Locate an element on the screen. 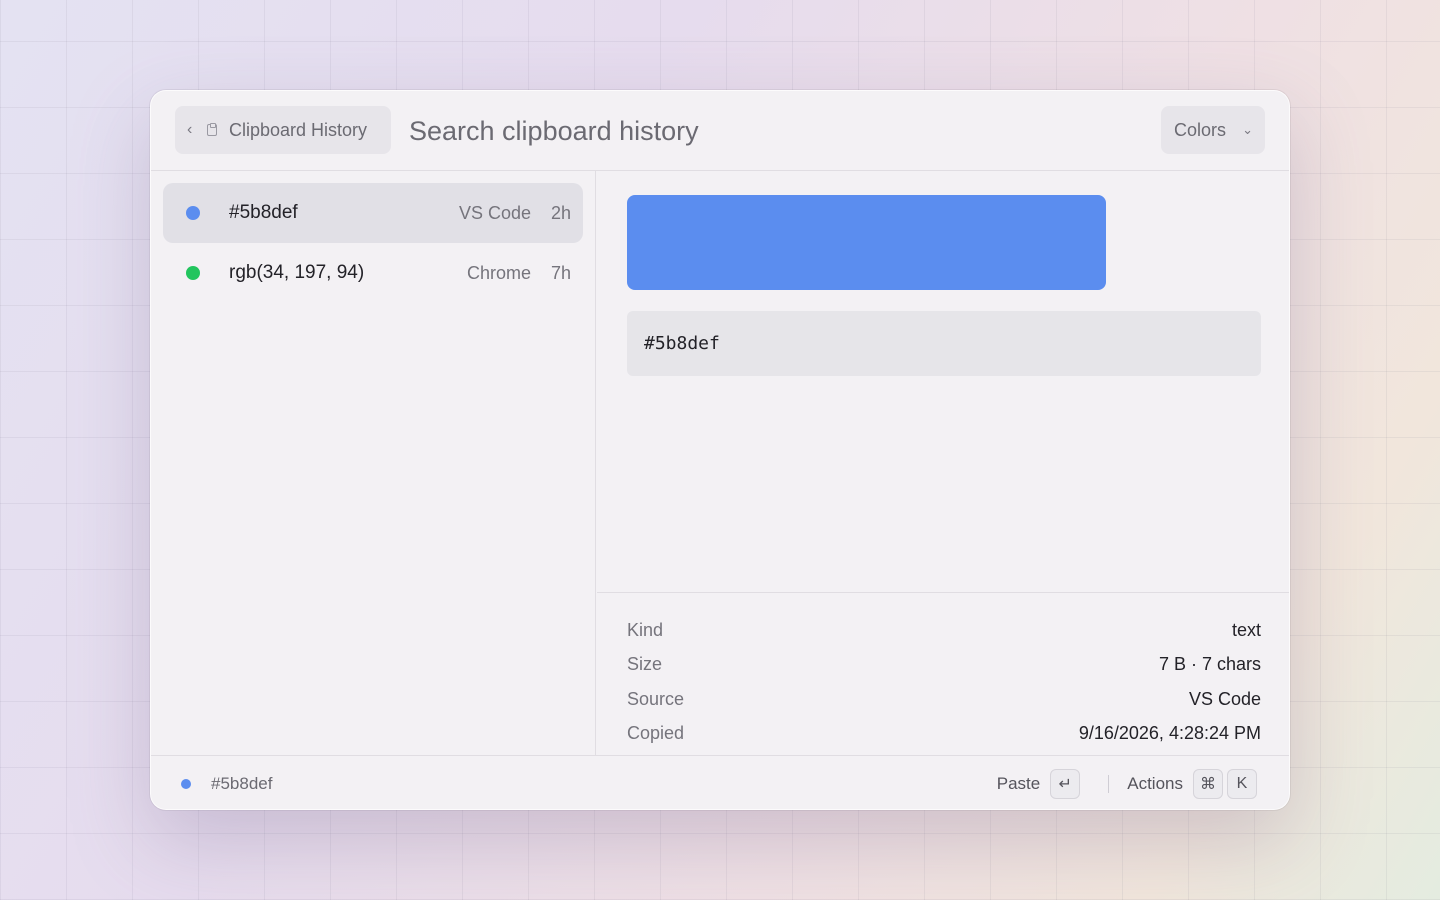 This screenshot has width=1440, height=900. command-key-icon: ⌘ is located at coordinates (1208, 783).